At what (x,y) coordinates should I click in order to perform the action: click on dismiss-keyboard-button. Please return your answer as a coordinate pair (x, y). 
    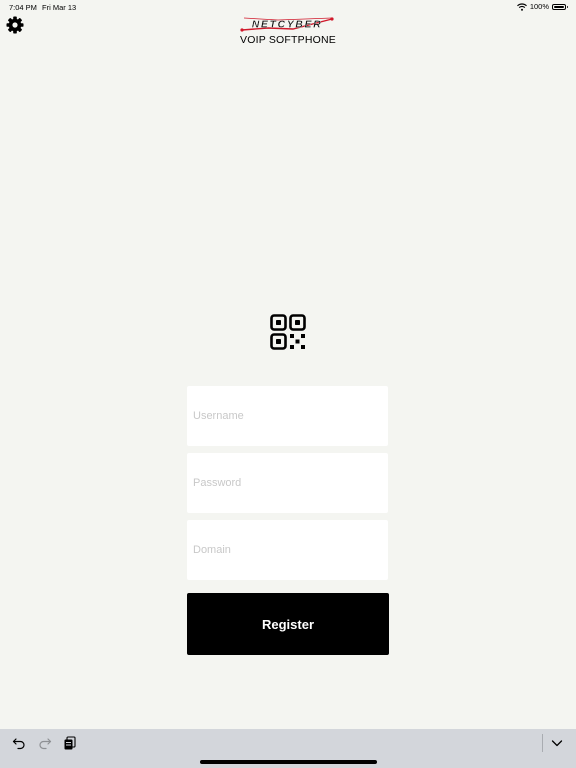
    Looking at the image, I should click on (557, 743).